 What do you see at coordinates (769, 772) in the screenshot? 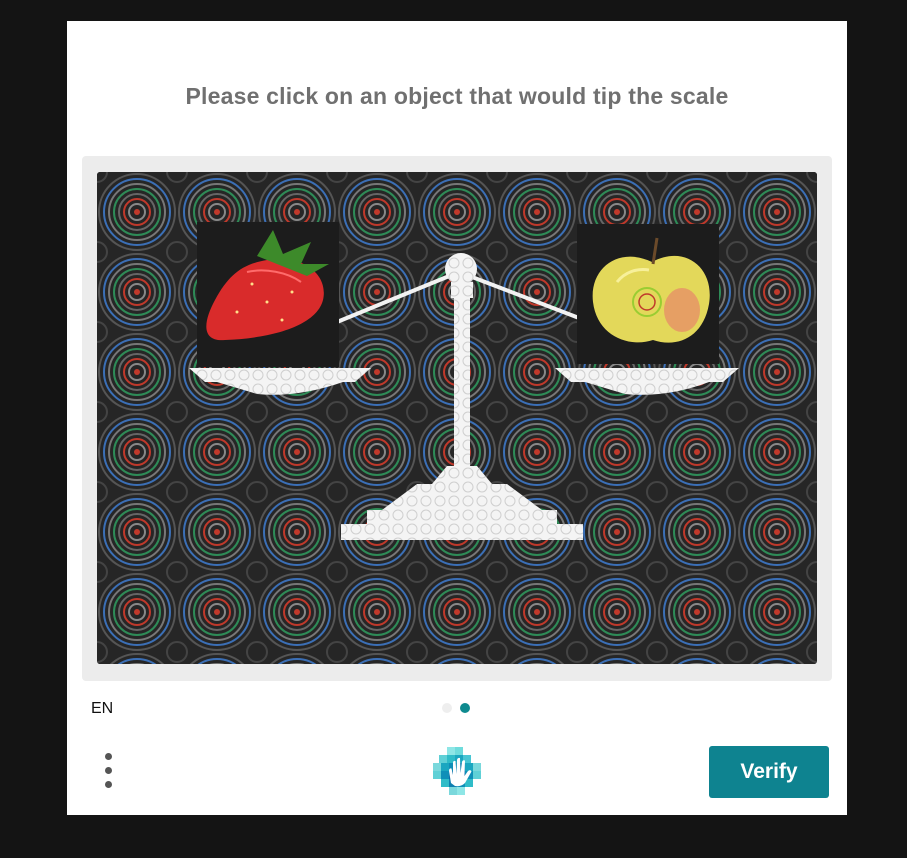
I see `verify-button: Verify` at bounding box center [769, 772].